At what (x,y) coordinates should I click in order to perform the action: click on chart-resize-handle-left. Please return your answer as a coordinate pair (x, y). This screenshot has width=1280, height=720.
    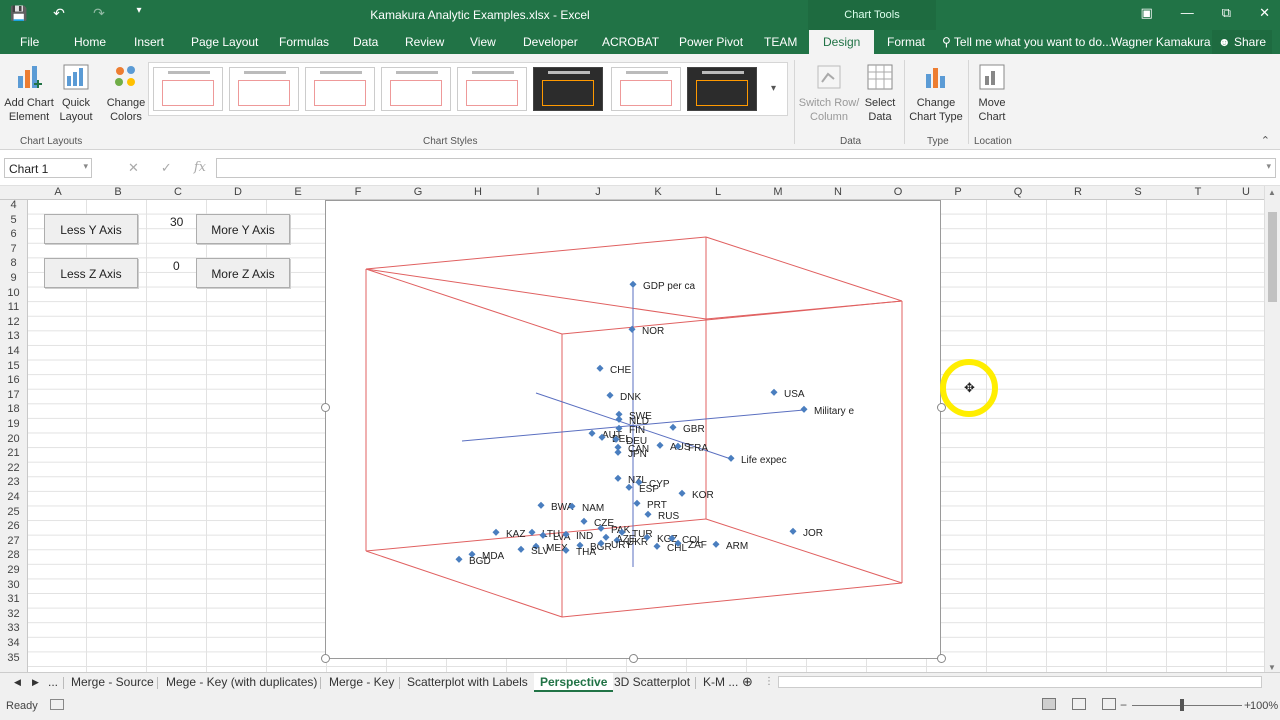
    Looking at the image, I should click on (325, 407).